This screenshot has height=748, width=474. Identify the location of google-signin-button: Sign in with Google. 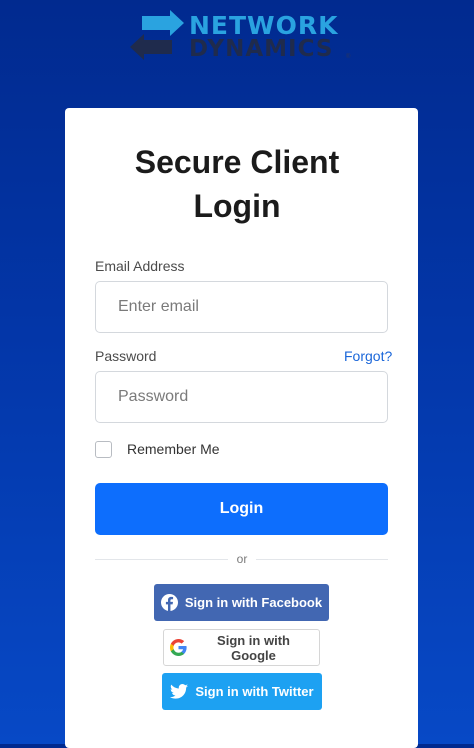
(241, 647).